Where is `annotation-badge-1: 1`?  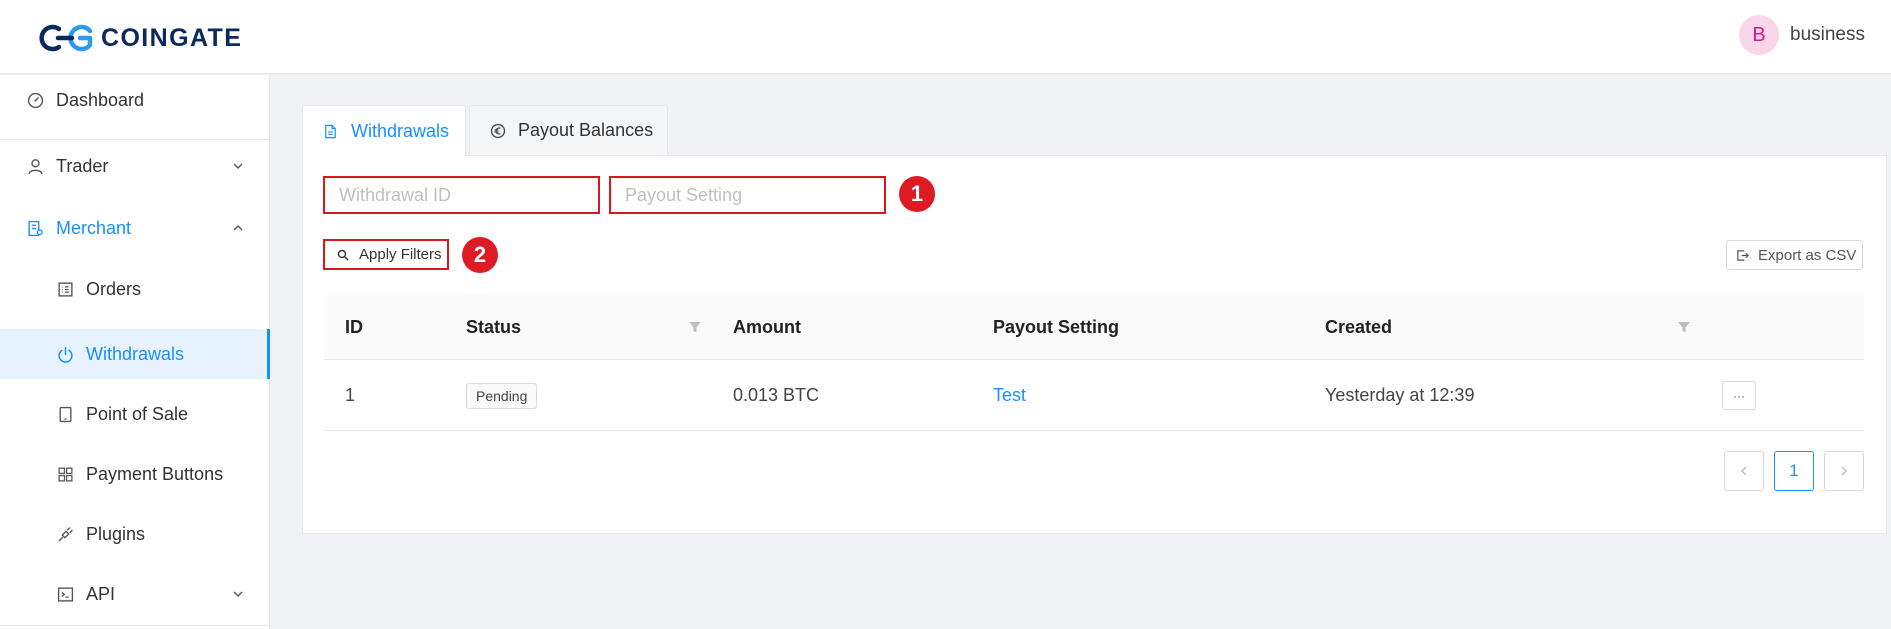
annotation-badge-1: 1 is located at coordinates (917, 194).